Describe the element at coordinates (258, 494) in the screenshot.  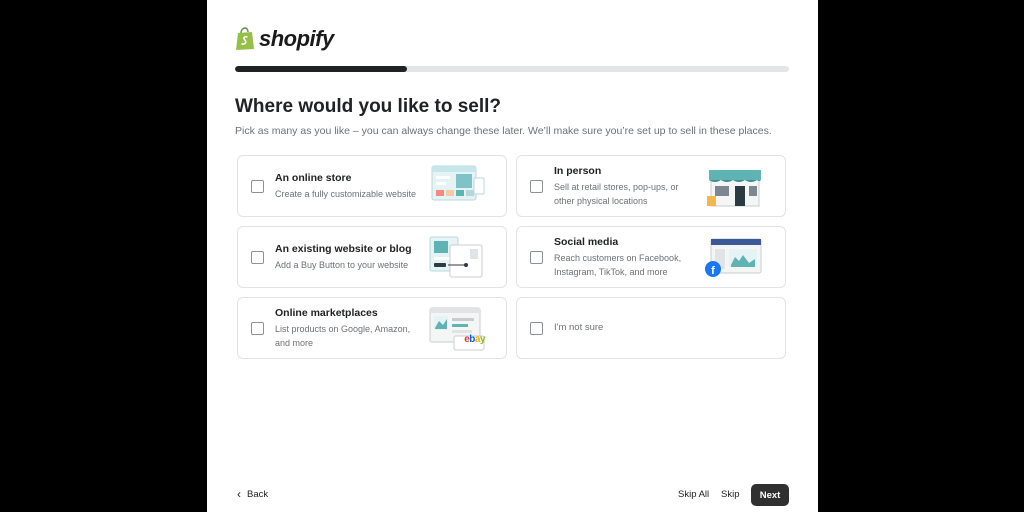
I see `back-label: Back` at that location.